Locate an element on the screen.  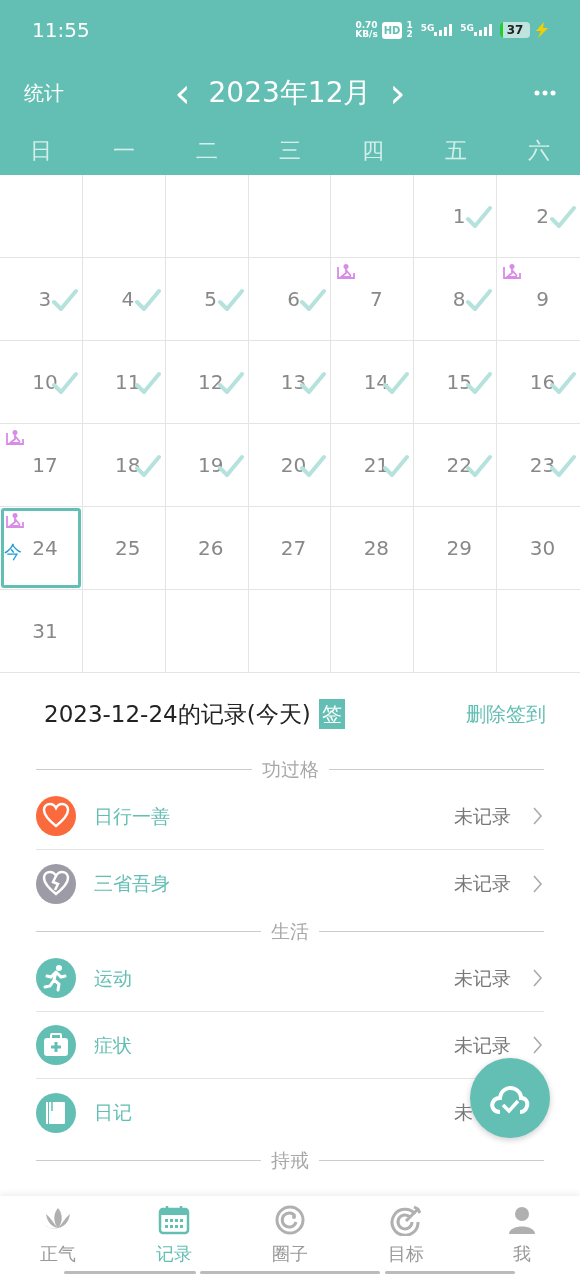
section-title: 持戒 is located at coordinates (290, 1160).